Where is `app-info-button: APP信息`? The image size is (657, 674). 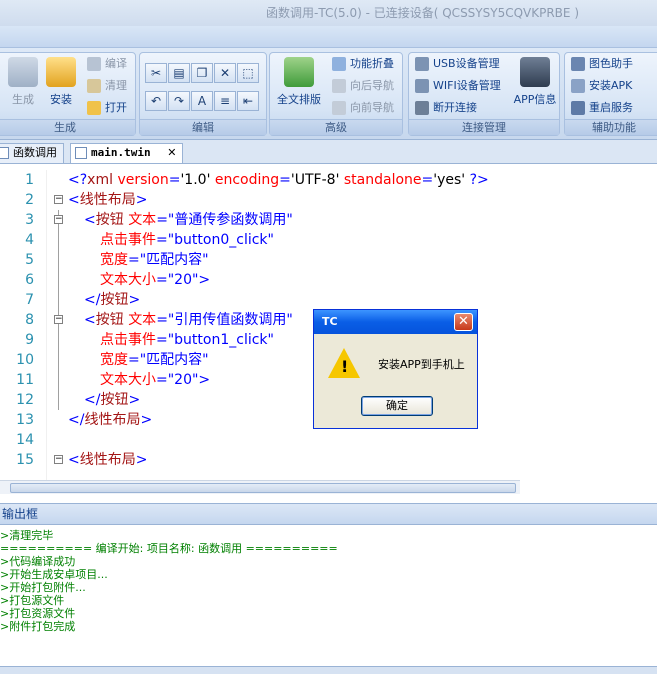 app-info-button: APP信息 is located at coordinates (535, 82).